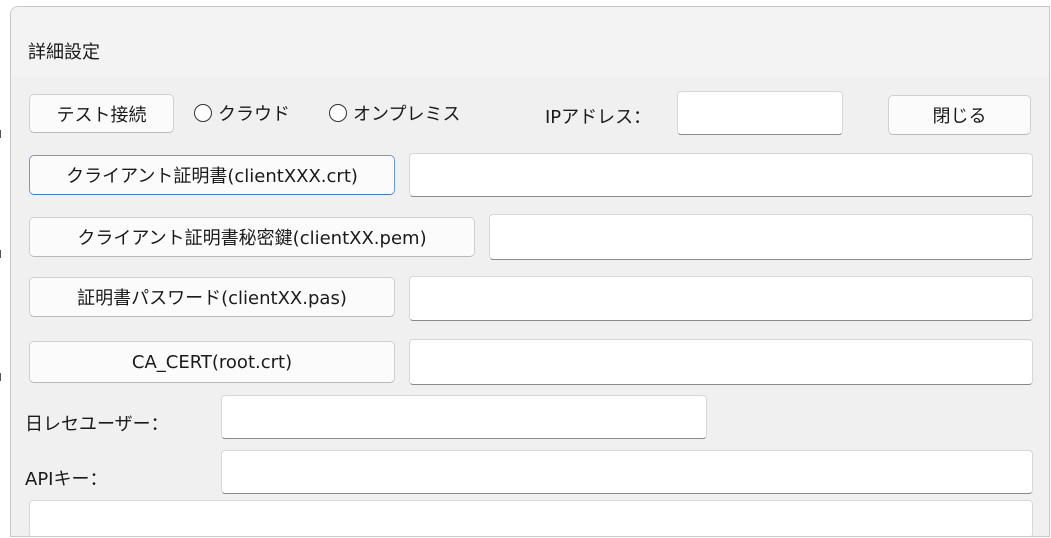 Image resolution: width=1051 pixels, height=538 pixels. Describe the element at coordinates (721, 298) in the screenshot. I see `cert-password-input` at that location.